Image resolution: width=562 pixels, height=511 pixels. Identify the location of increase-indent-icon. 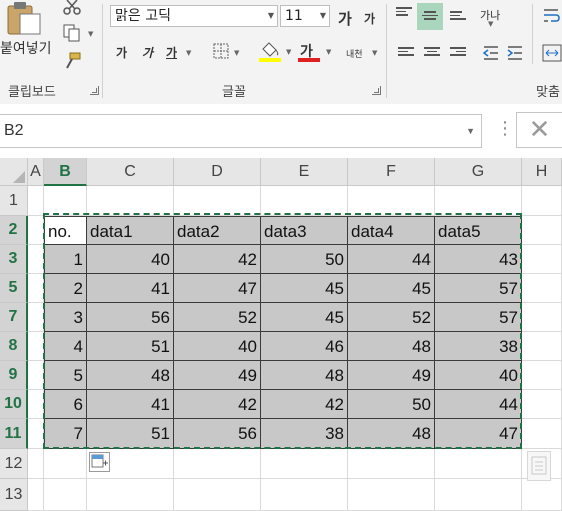
(515, 53).